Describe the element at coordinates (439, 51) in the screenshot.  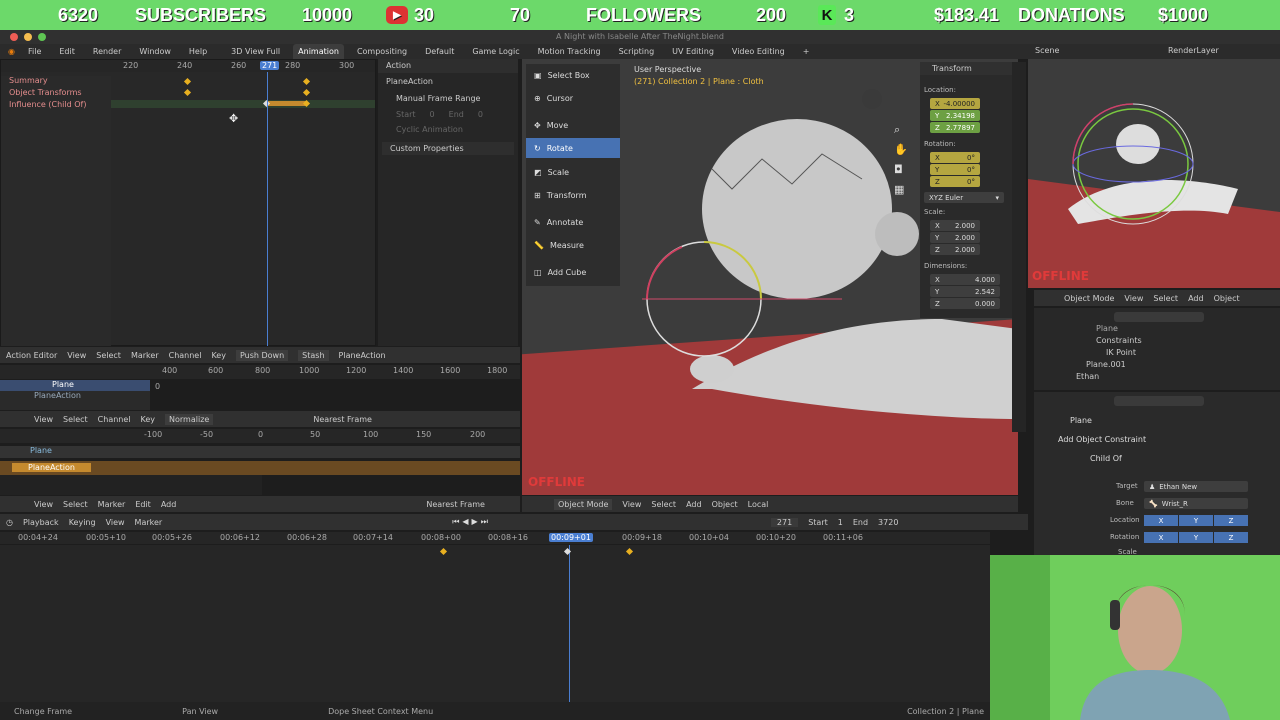
I see `tab-default: Default` at that location.